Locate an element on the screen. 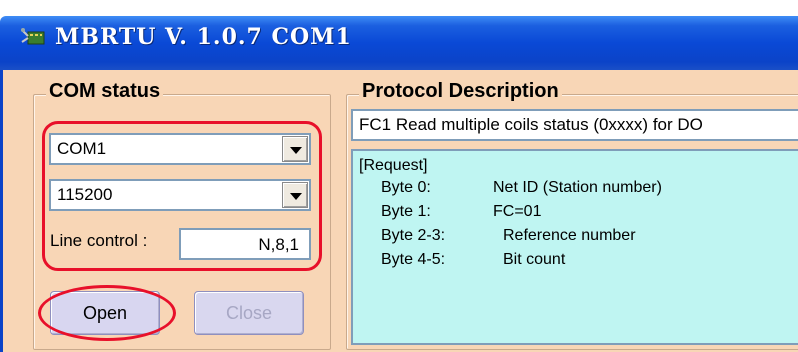 Image resolution: width=798 pixels, height=352 pixels. line-control-field: N,8,1 is located at coordinates (245, 244).